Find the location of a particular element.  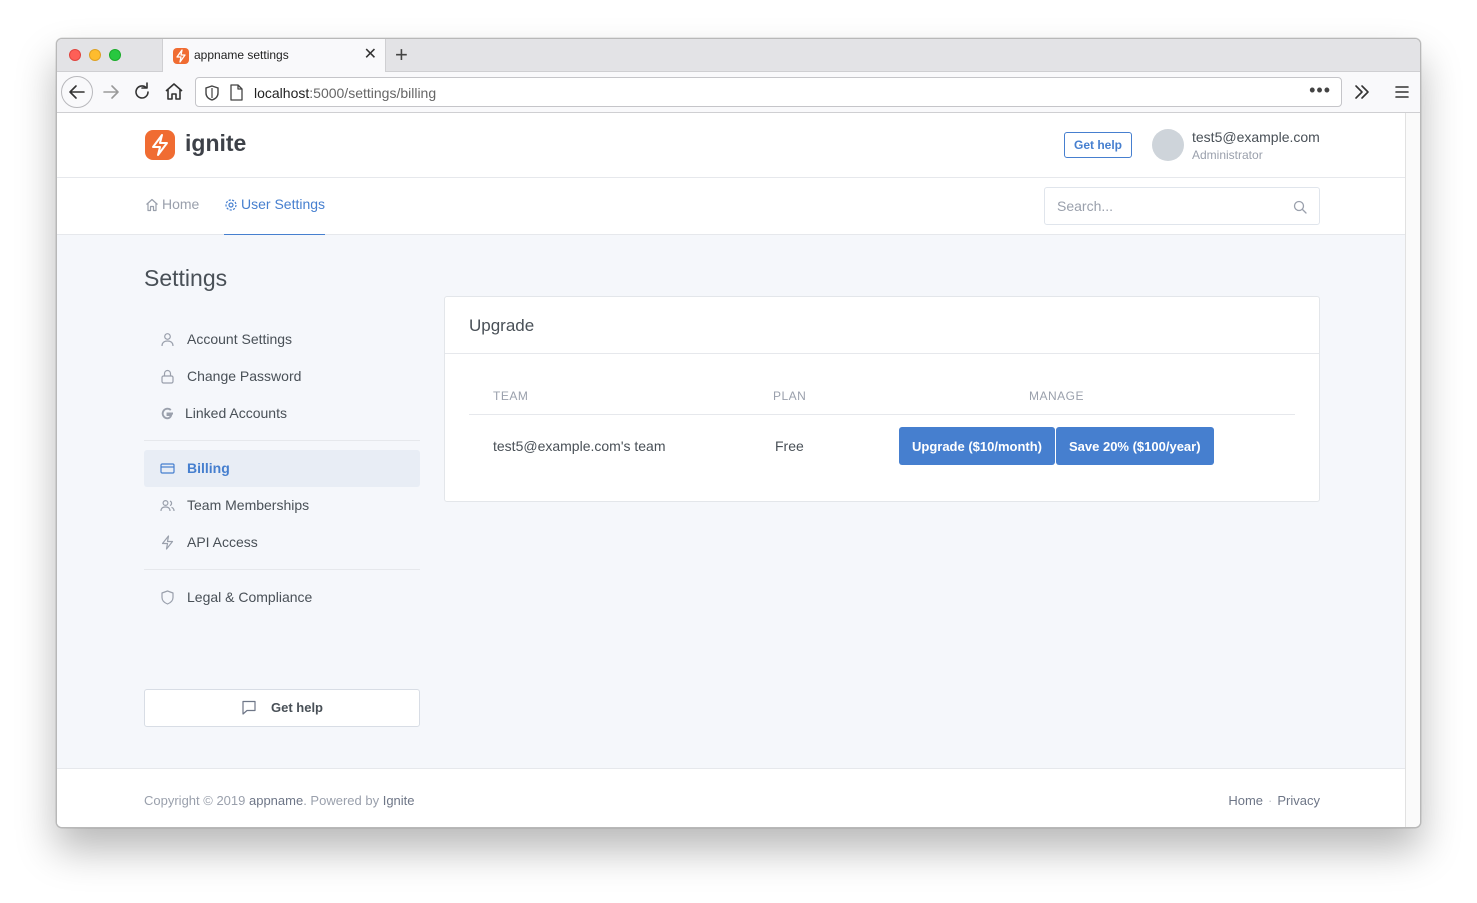

gear-icon is located at coordinates (231, 205).